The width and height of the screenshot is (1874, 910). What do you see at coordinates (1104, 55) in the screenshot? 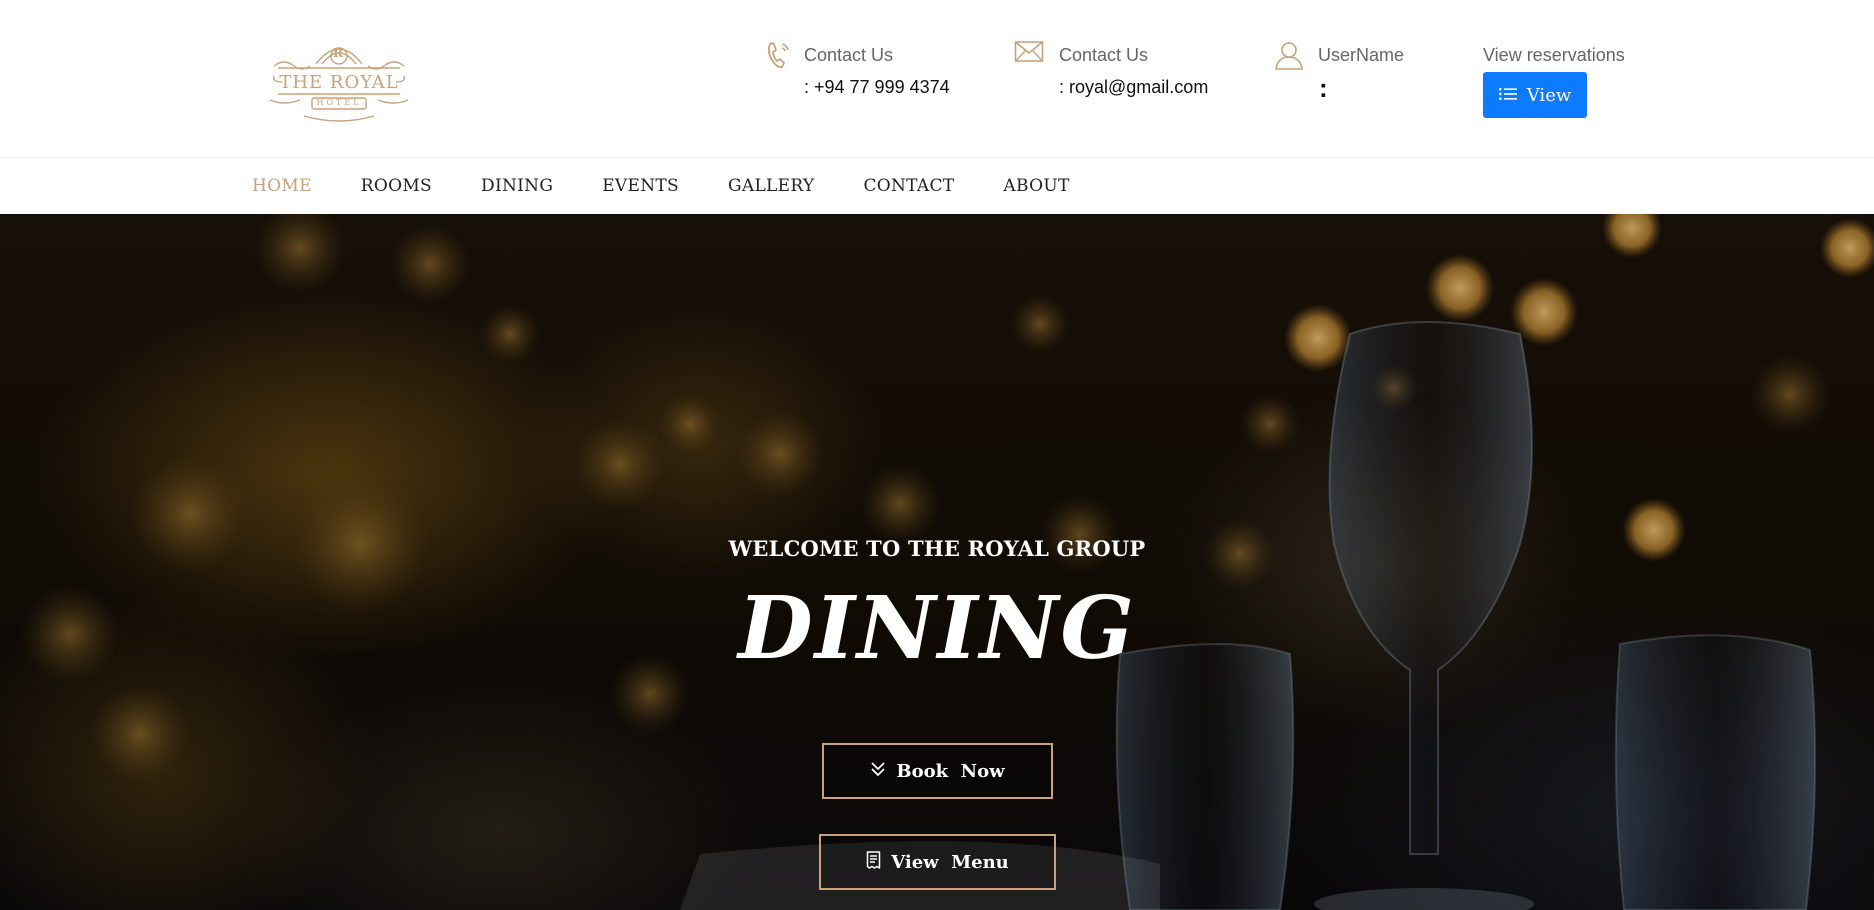
I see `email-contact-title: Contact Us` at bounding box center [1104, 55].